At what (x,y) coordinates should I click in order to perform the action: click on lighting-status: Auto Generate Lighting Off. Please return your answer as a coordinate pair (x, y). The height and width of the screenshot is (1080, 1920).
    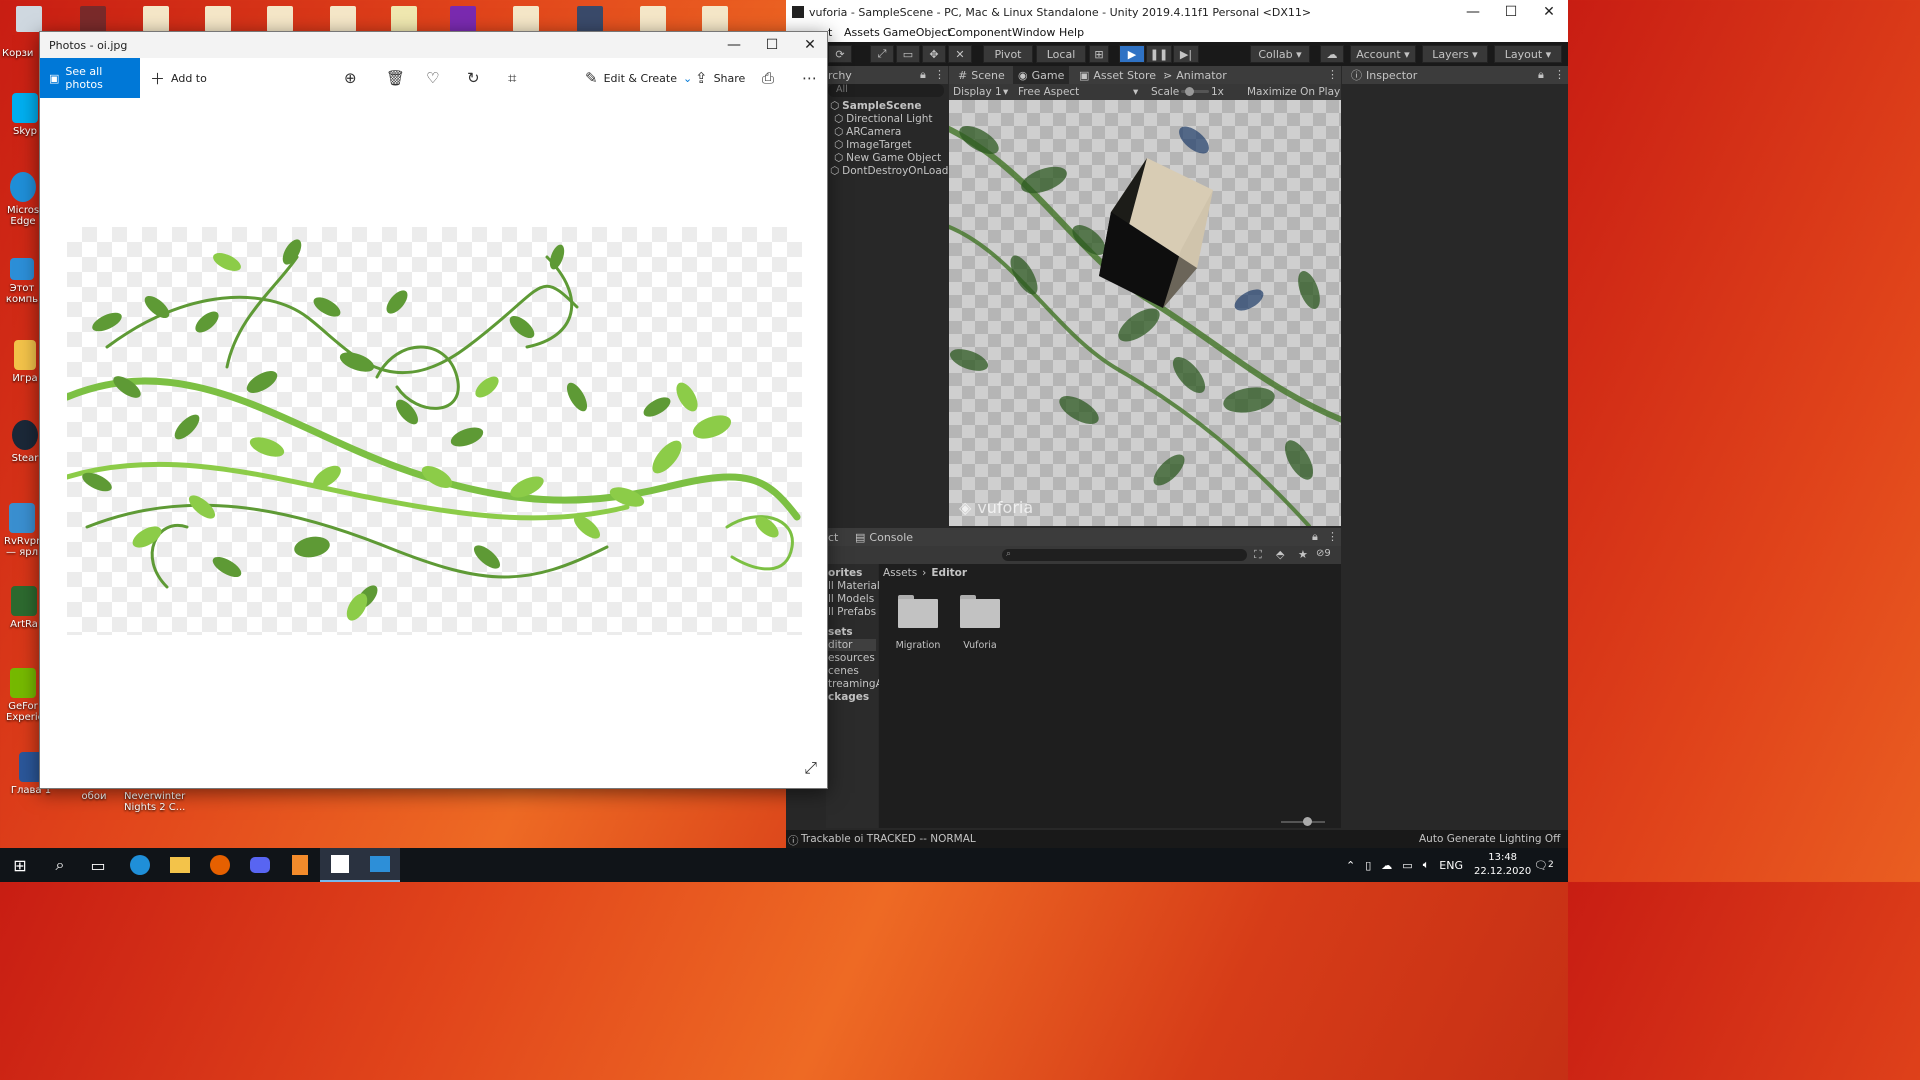
    Looking at the image, I should click on (1489, 839).